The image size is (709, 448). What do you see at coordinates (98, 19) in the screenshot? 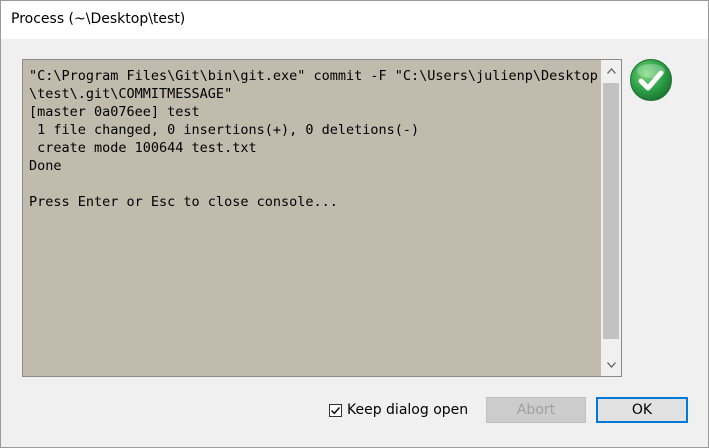
I see `window-title: Process (~\Desktop\test)` at bounding box center [98, 19].